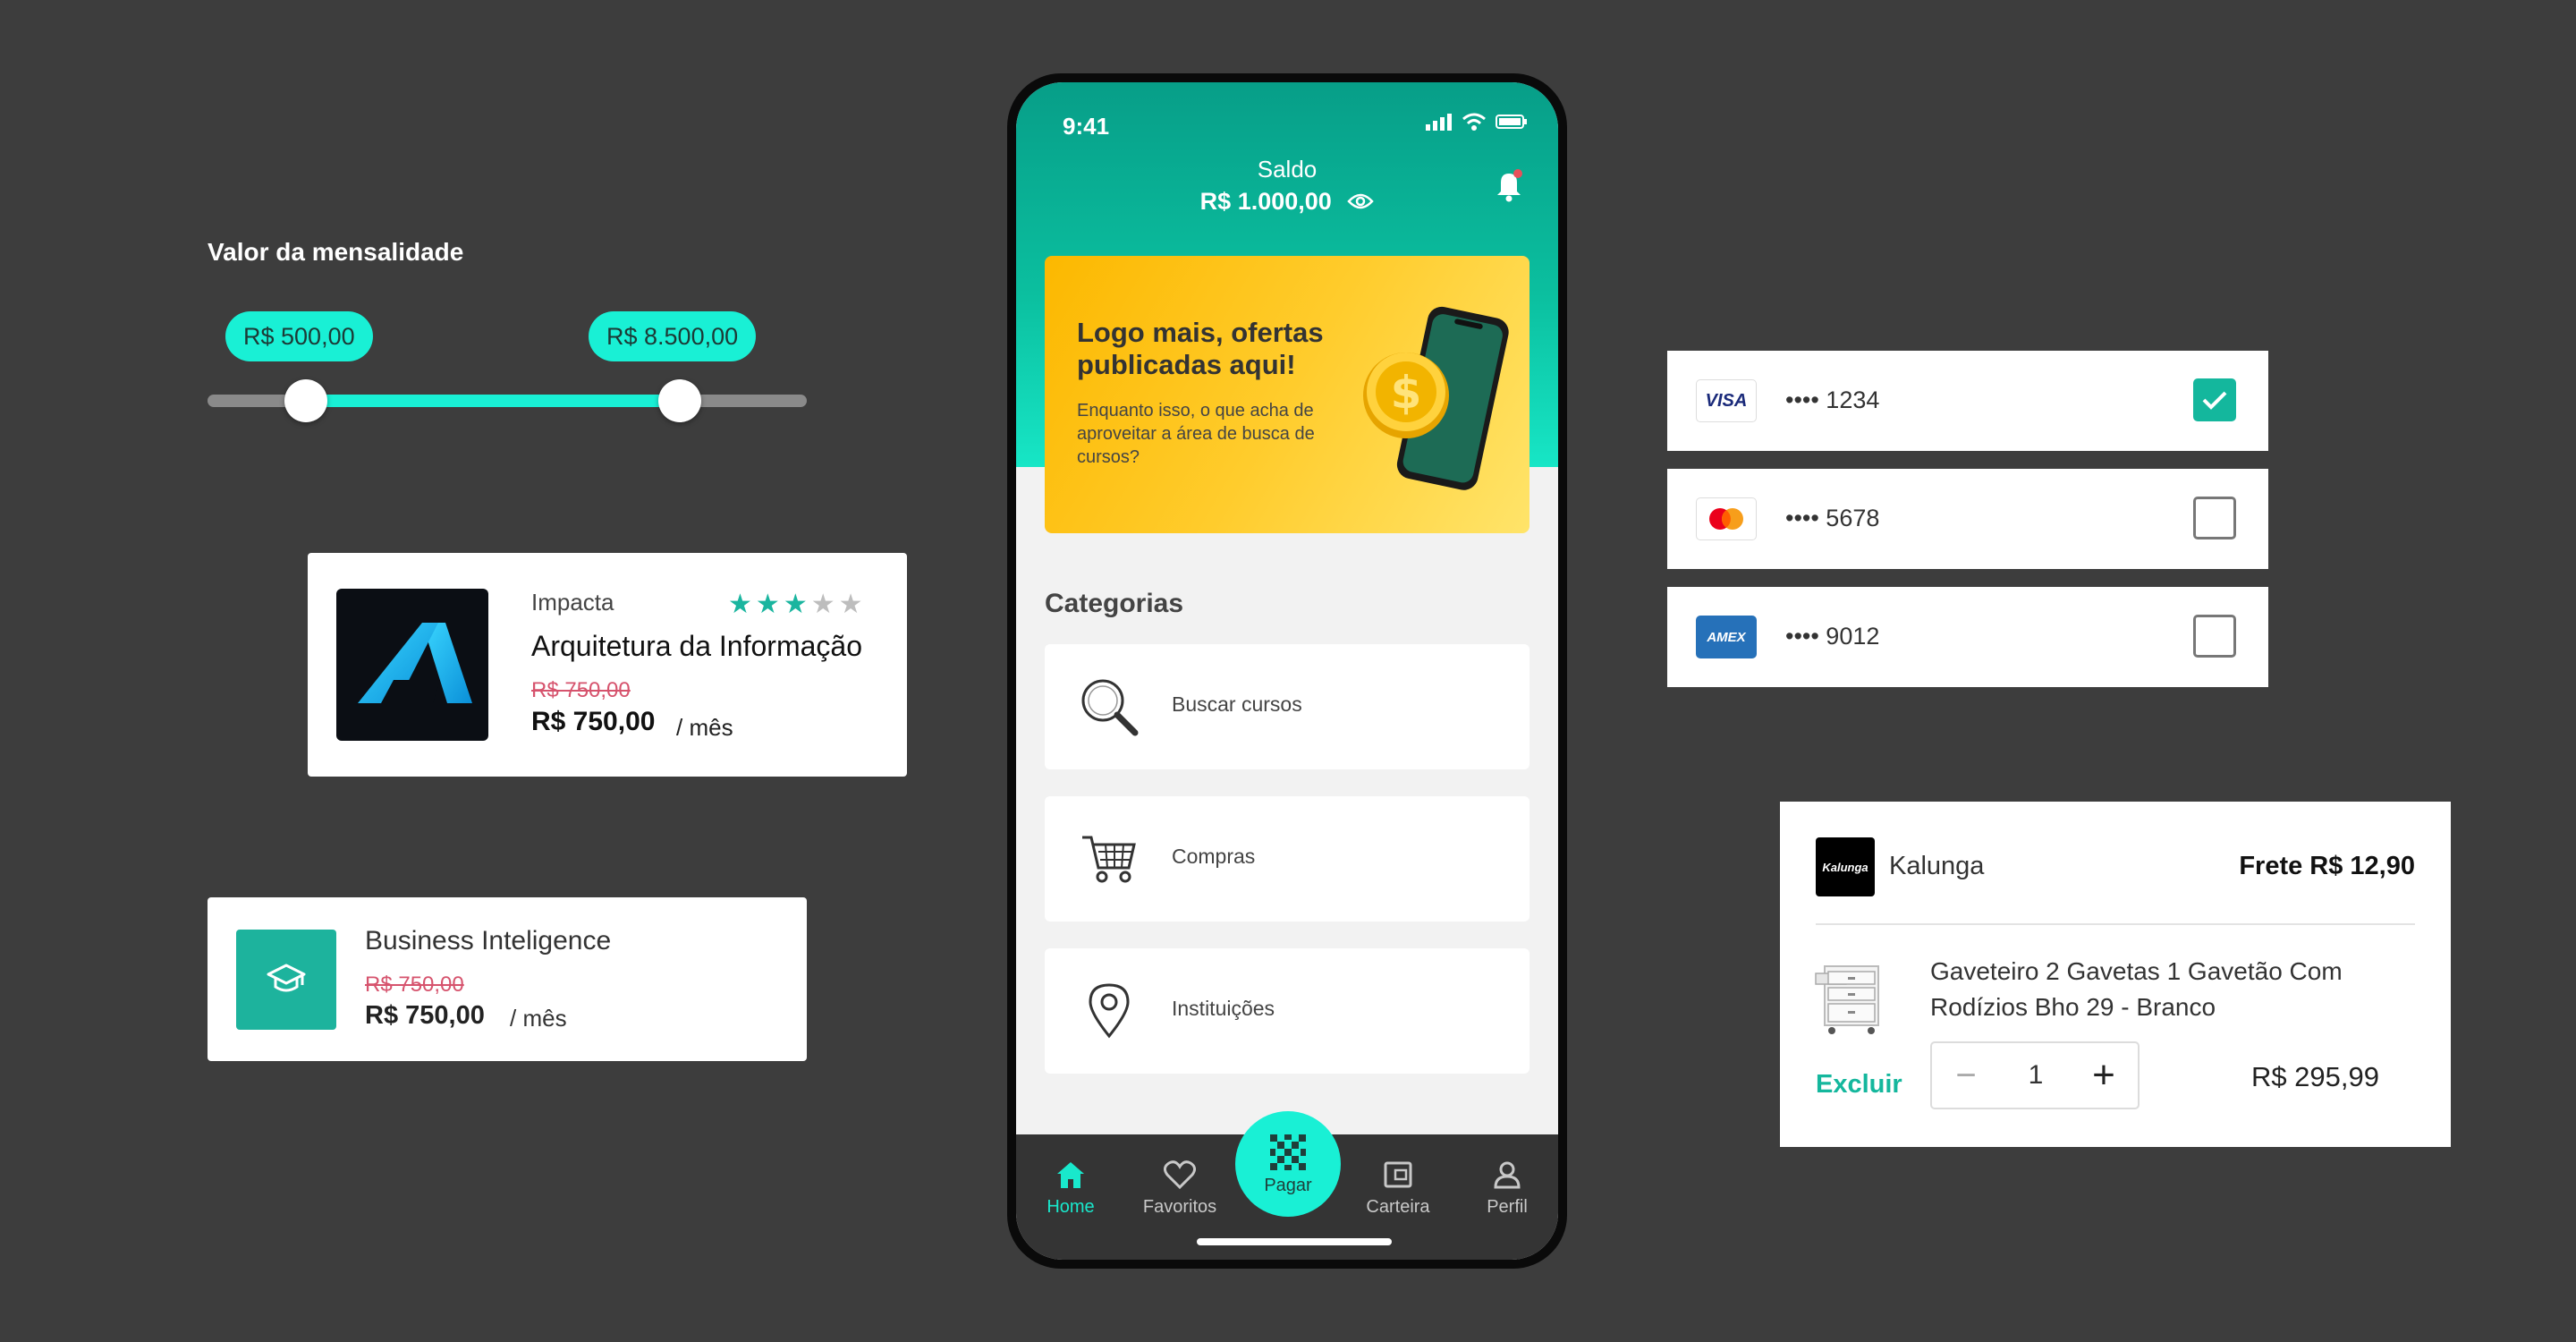 This screenshot has height=1342, width=2576. I want to click on slider-max-handle, so click(679, 401).